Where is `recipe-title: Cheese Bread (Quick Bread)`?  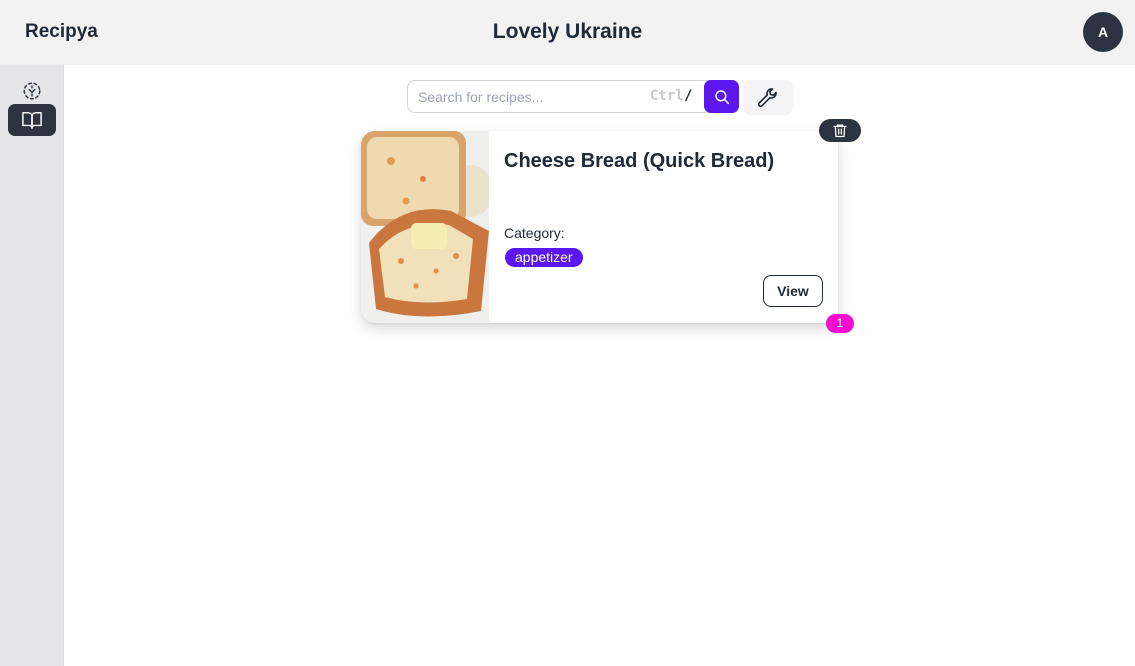
recipe-title: Cheese Bread (Quick Bread) is located at coordinates (639, 161).